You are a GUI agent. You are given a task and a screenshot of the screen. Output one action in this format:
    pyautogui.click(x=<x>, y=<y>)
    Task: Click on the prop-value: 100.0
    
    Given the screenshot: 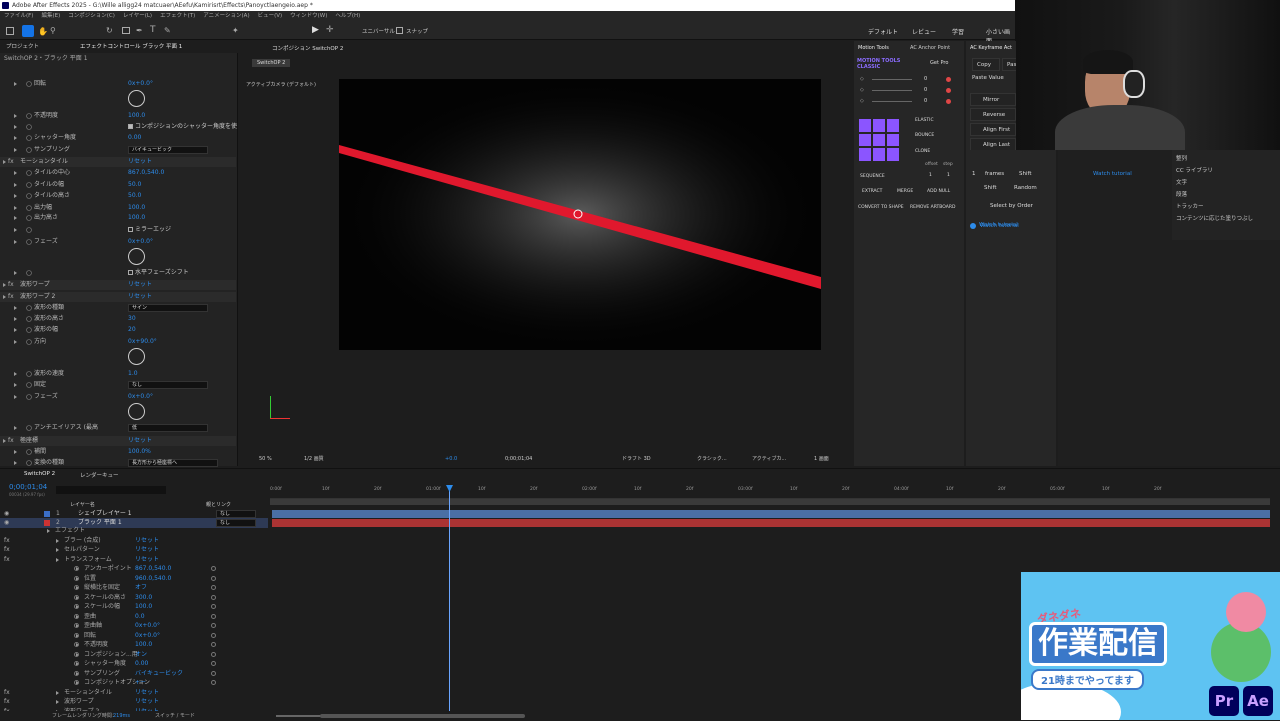 What is the action you would take?
    pyautogui.click(x=143, y=607)
    